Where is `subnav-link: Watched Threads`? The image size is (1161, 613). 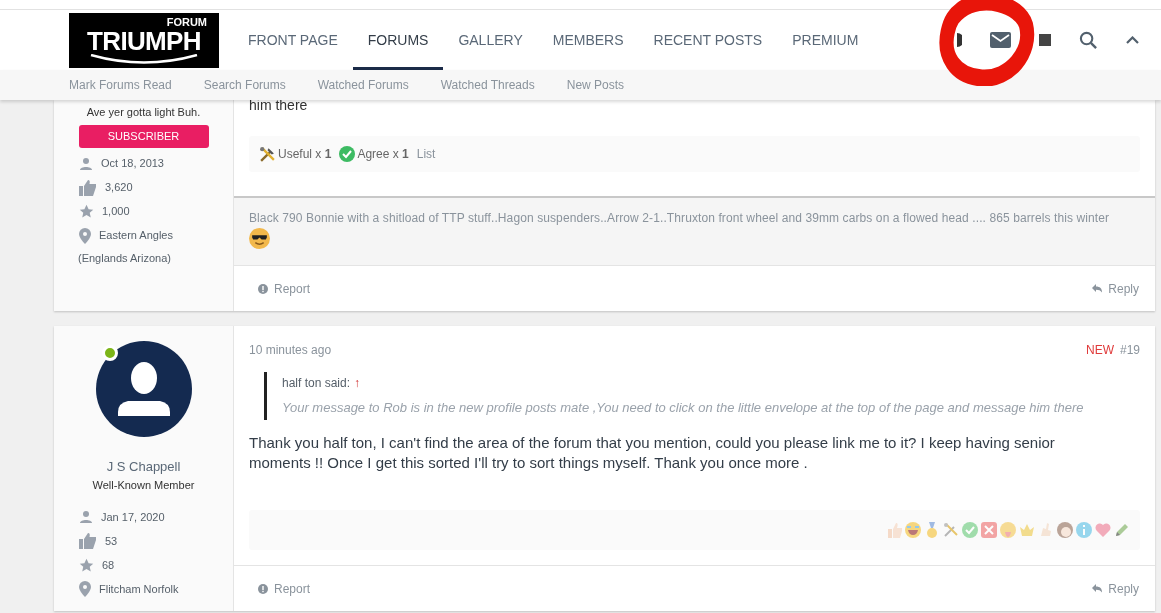 subnav-link: Watched Threads is located at coordinates (487, 85).